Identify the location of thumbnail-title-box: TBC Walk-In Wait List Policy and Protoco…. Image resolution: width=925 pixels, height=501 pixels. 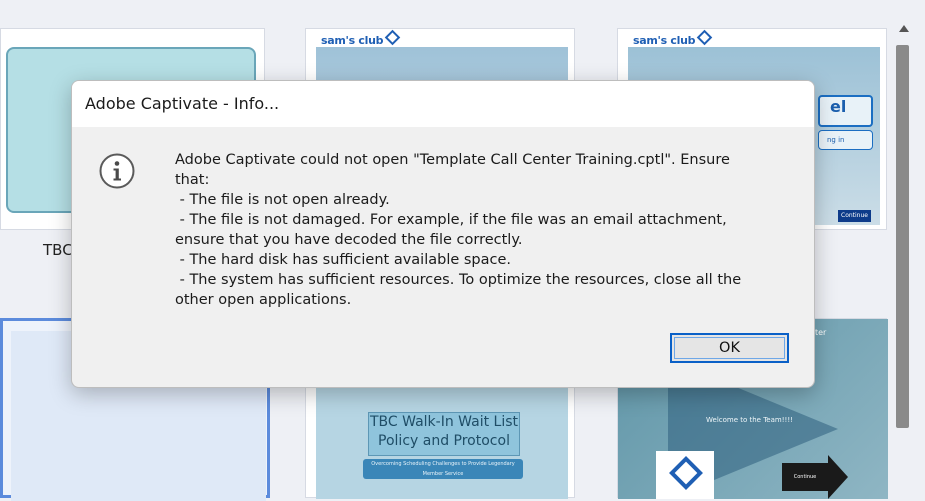
(444, 434).